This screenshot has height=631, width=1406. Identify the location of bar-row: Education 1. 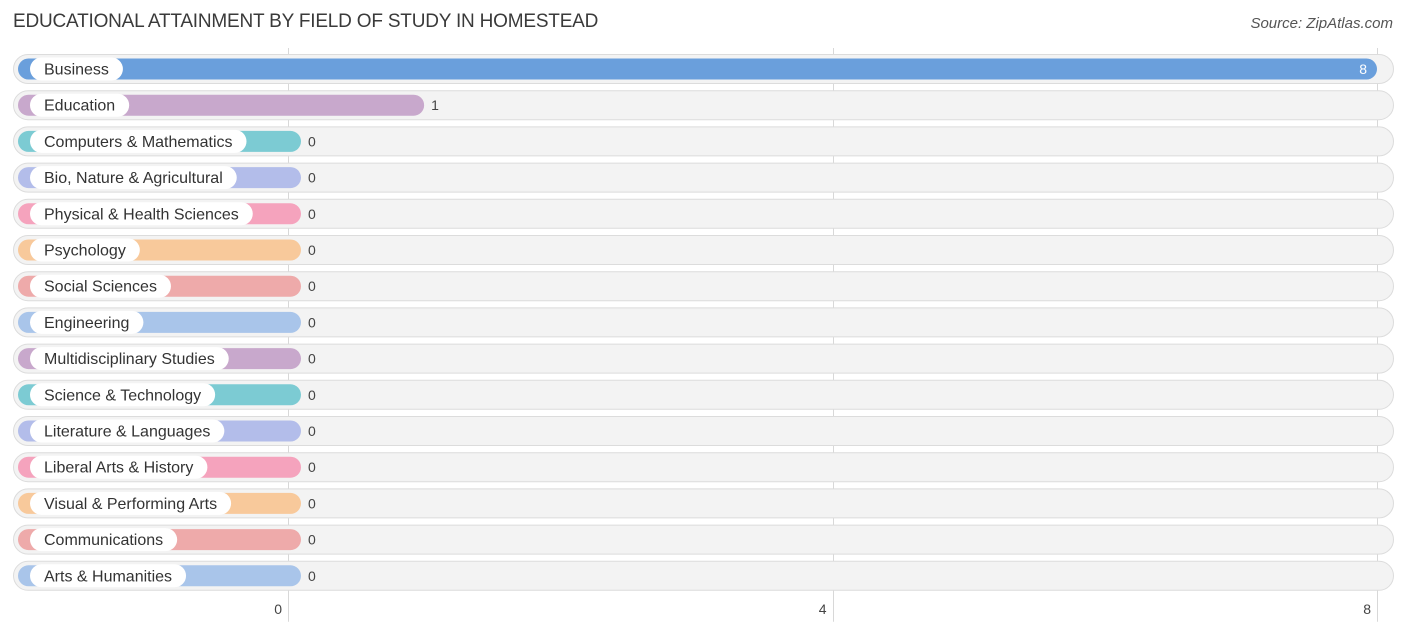
(703, 105).